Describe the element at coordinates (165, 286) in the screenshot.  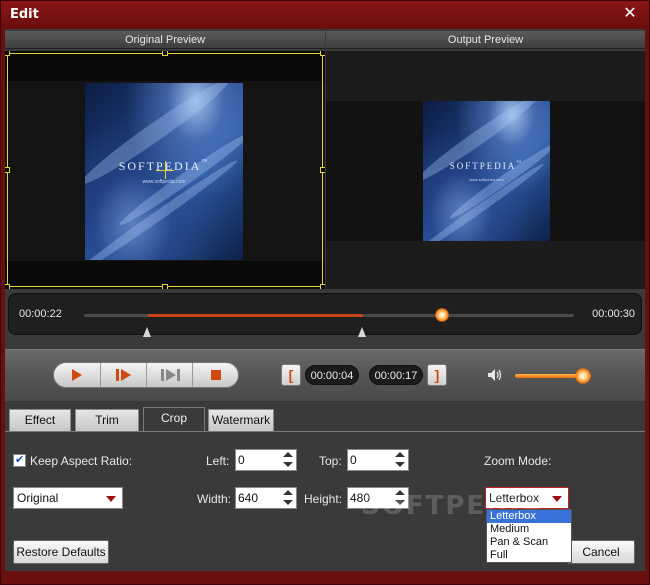
I see `crop-handle-bottom` at that location.